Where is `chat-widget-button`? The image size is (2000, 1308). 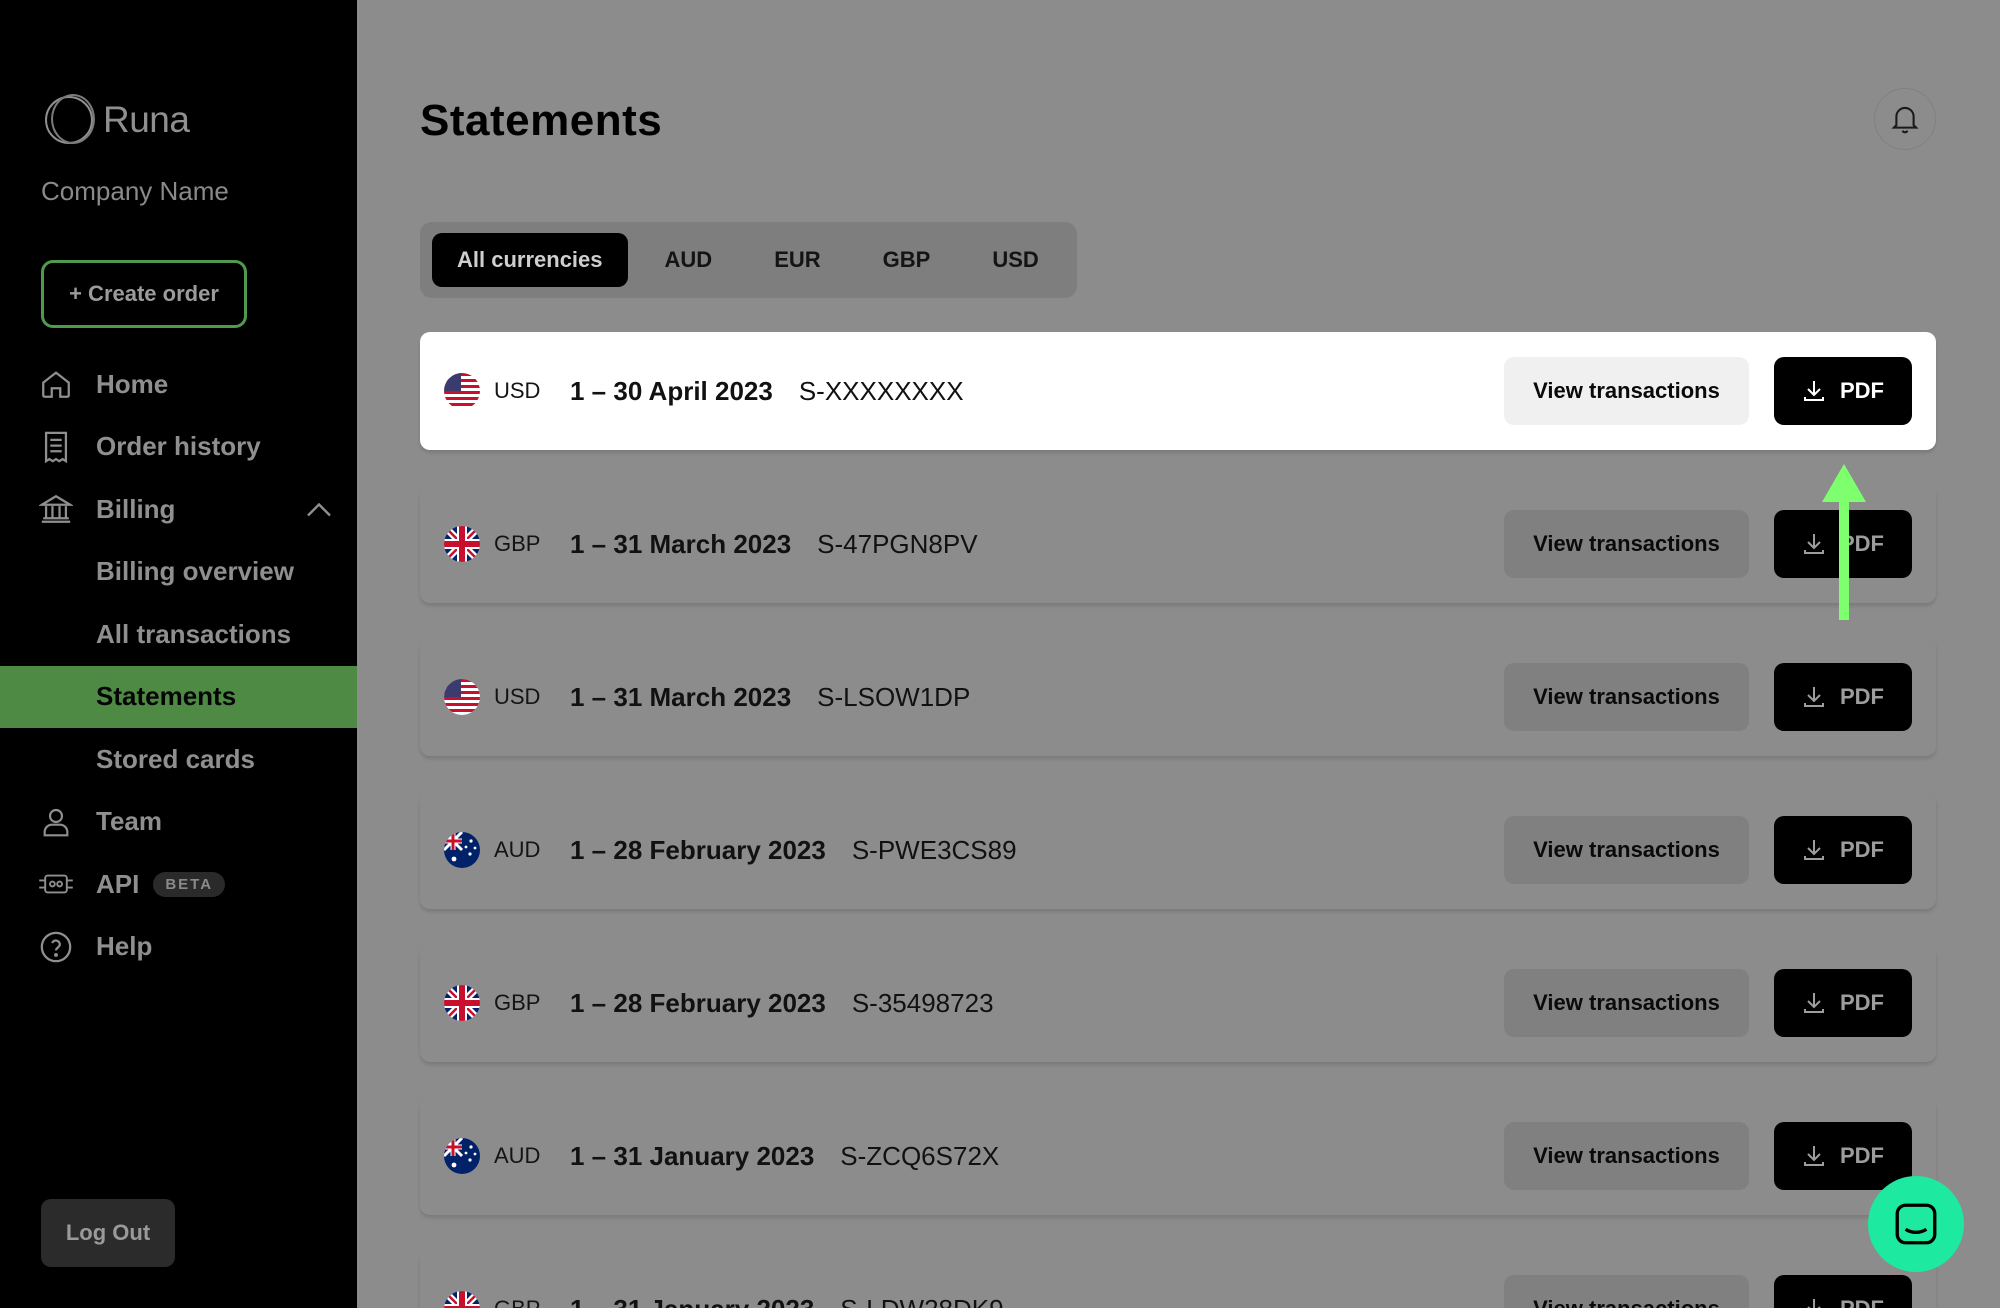
chat-widget-button is located at coordinates (1916, 1224).